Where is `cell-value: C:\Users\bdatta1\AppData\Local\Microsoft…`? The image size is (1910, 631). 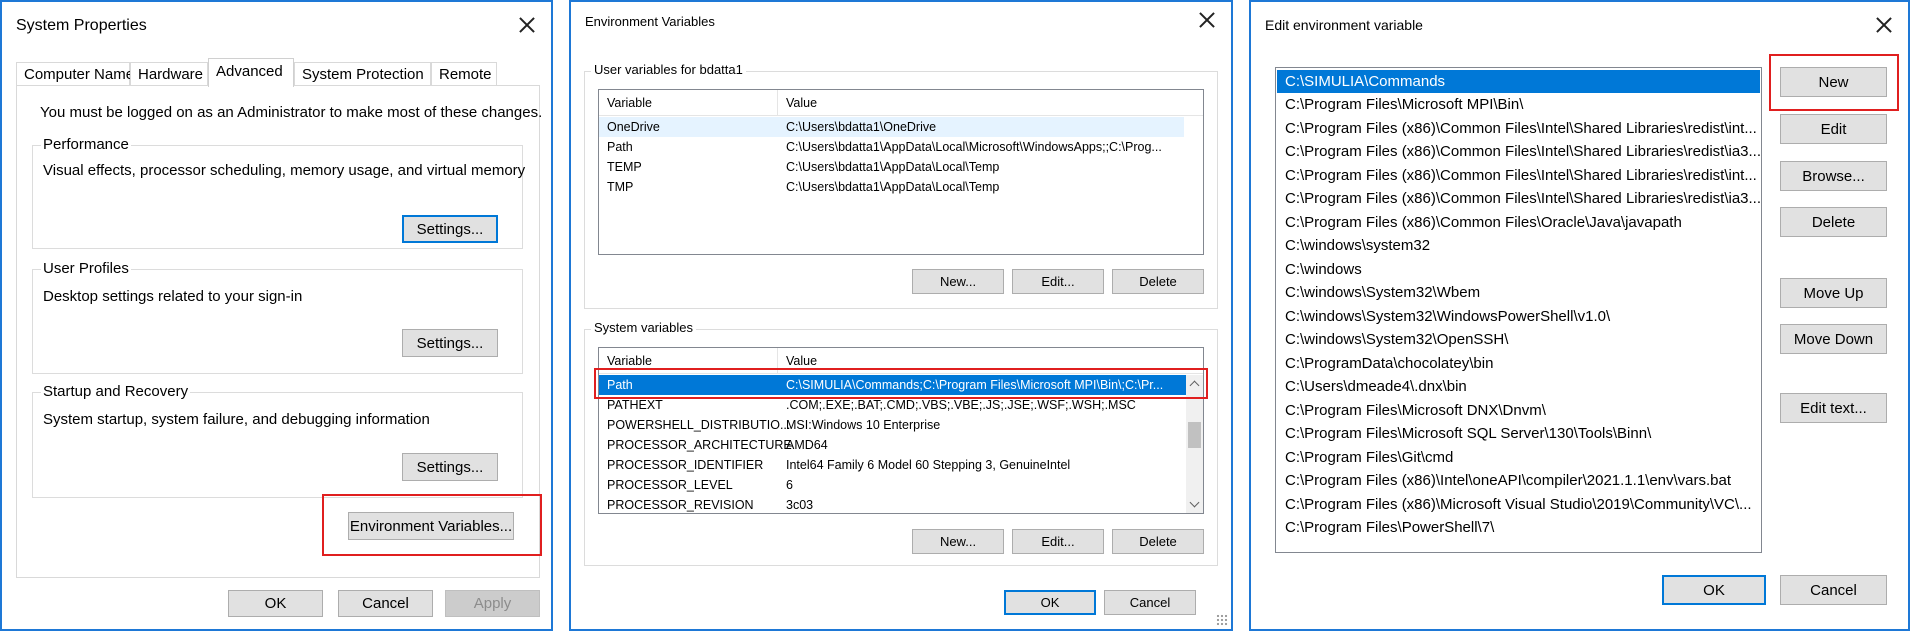
cell-value: C:\Users\bdatta1\AppData\Local\Microsoft… is located at coordinates (974, 147).